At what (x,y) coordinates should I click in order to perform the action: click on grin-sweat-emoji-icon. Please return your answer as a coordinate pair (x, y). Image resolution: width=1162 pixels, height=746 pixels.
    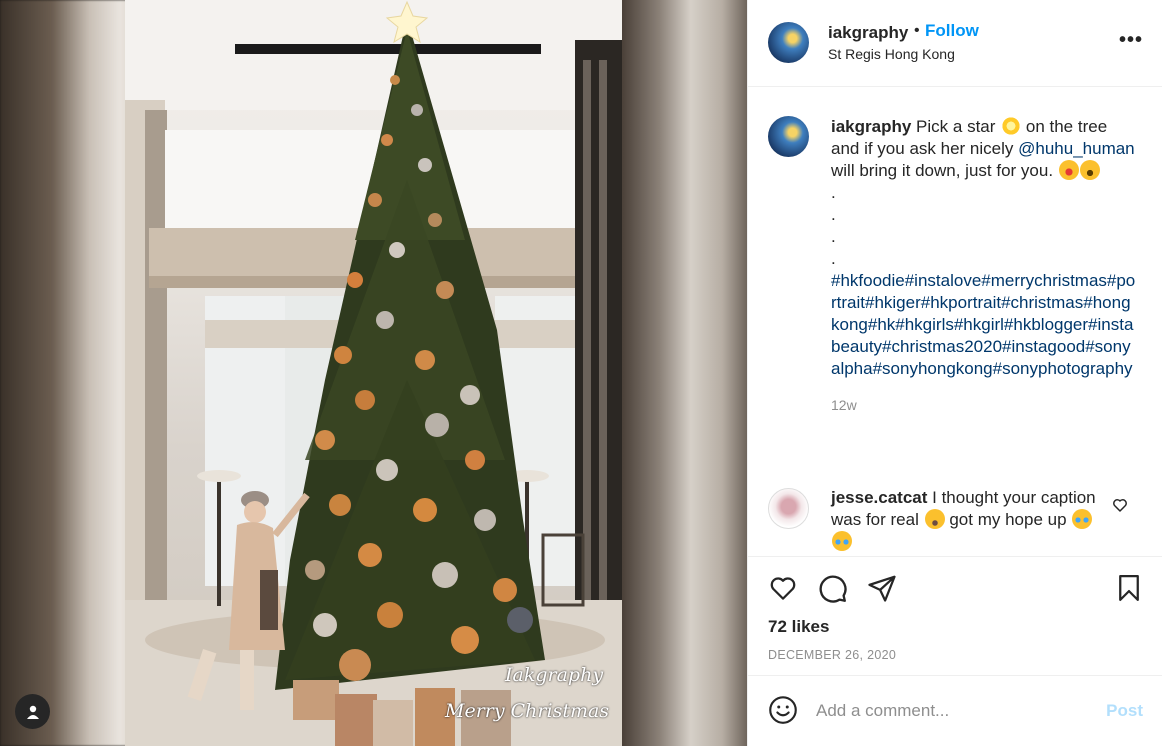
    Looking at the image, I should click on (1089, 170).